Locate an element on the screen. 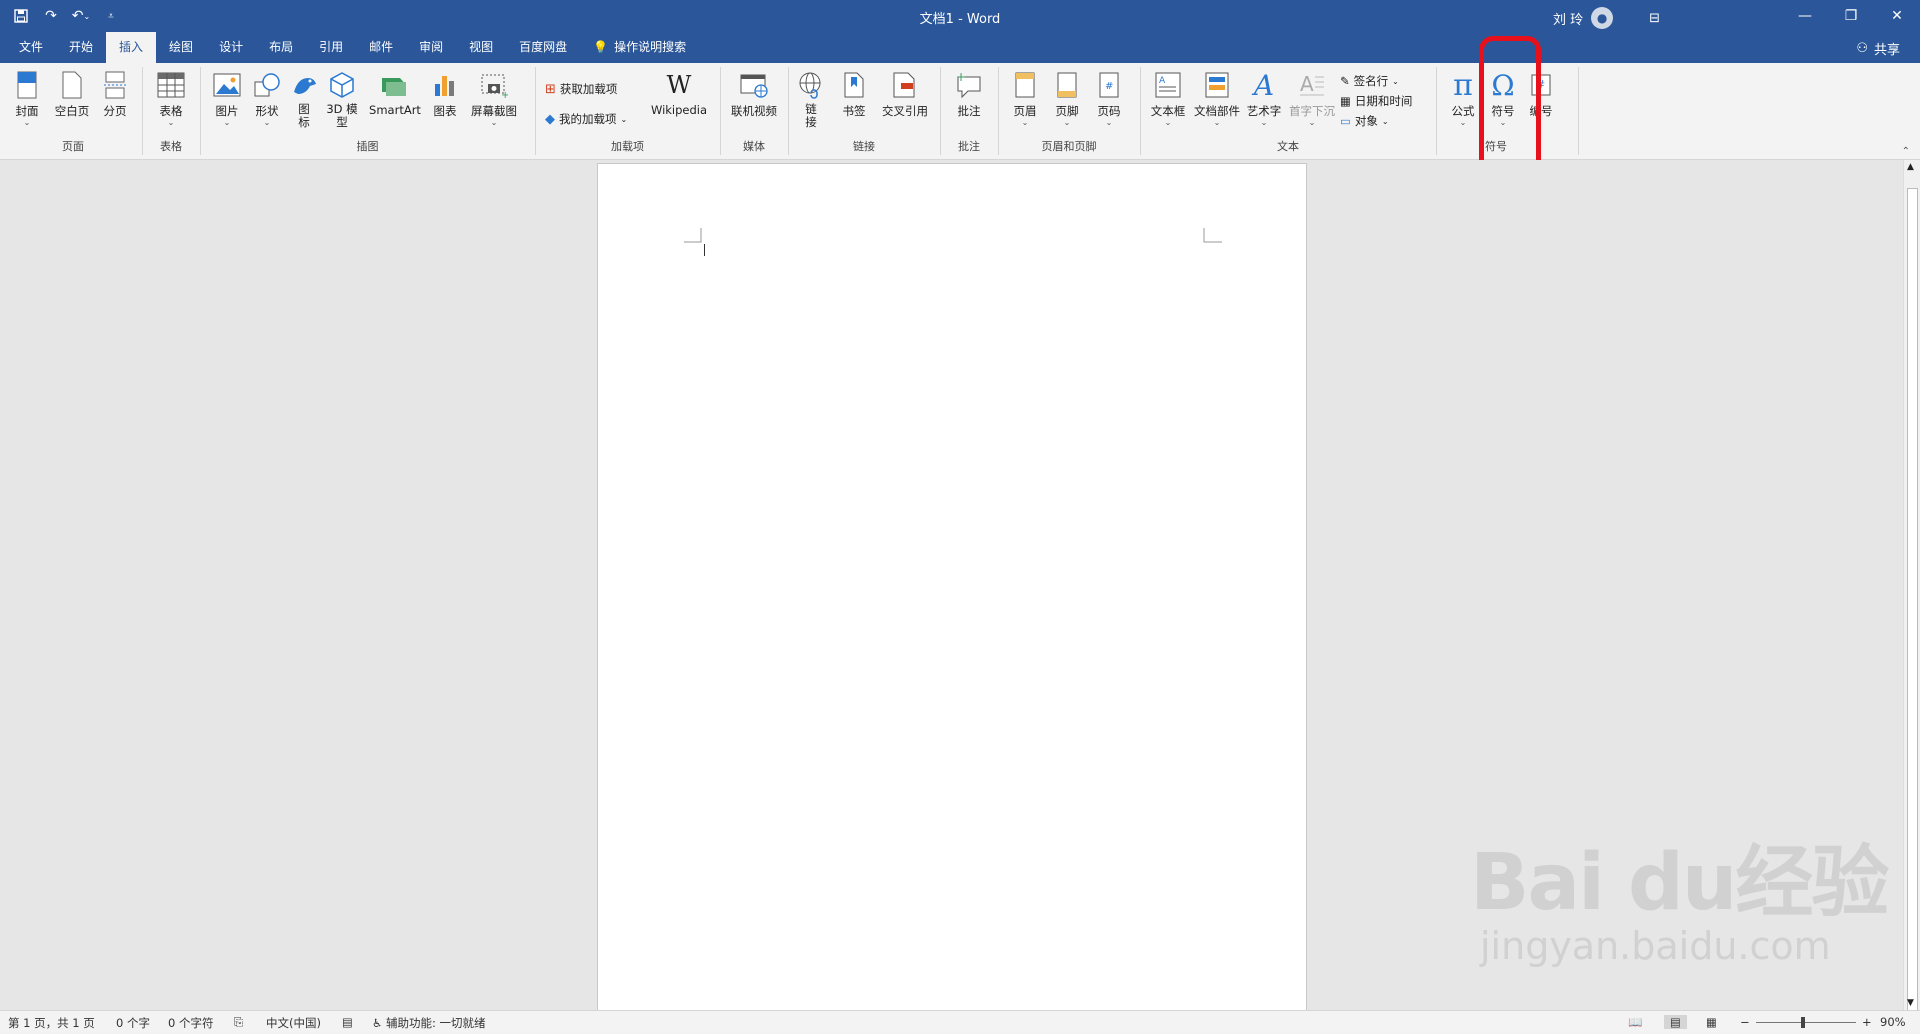  footer-button: 页脚 ⌄ is located at coordinates (1067, 98).